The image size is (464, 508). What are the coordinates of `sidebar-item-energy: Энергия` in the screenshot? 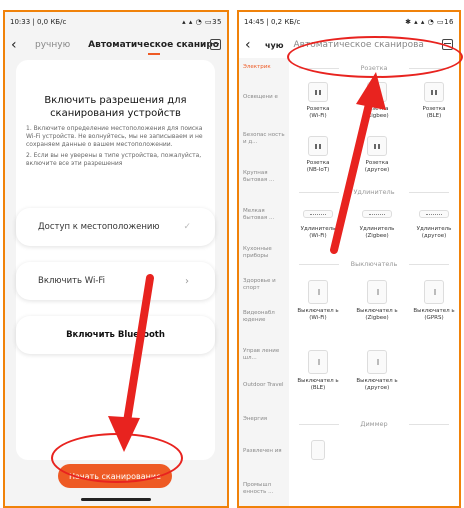 It's located at (266, 419).